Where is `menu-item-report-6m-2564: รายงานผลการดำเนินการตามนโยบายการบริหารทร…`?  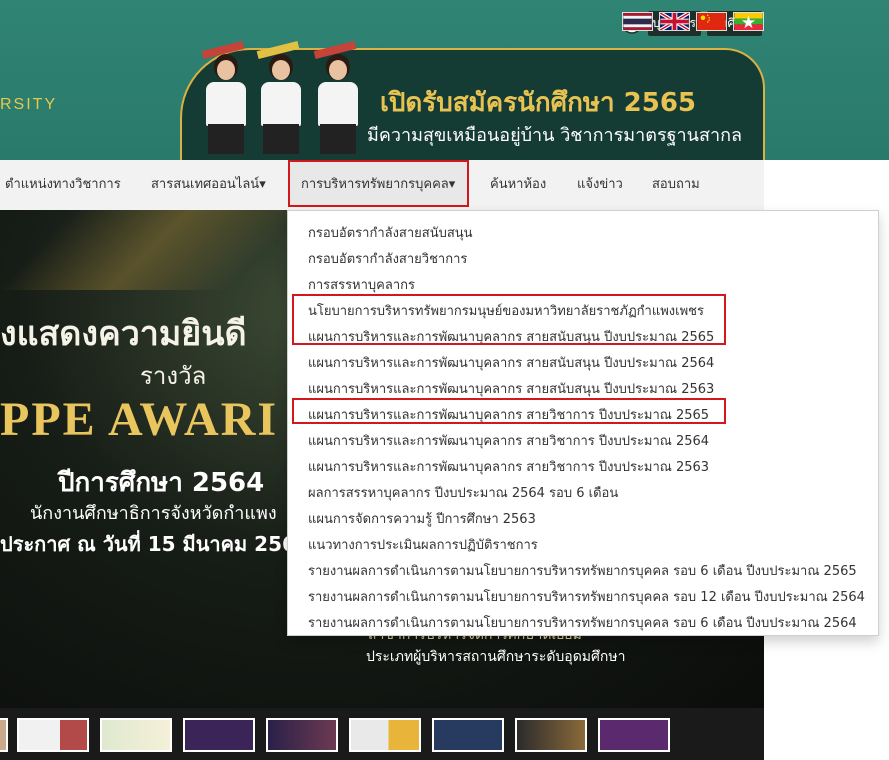 menu-item-report-6m-2564: รายงานผลการดำเนินการตามนโยบายการบริหารทร… is located at coordinates (582, 622).